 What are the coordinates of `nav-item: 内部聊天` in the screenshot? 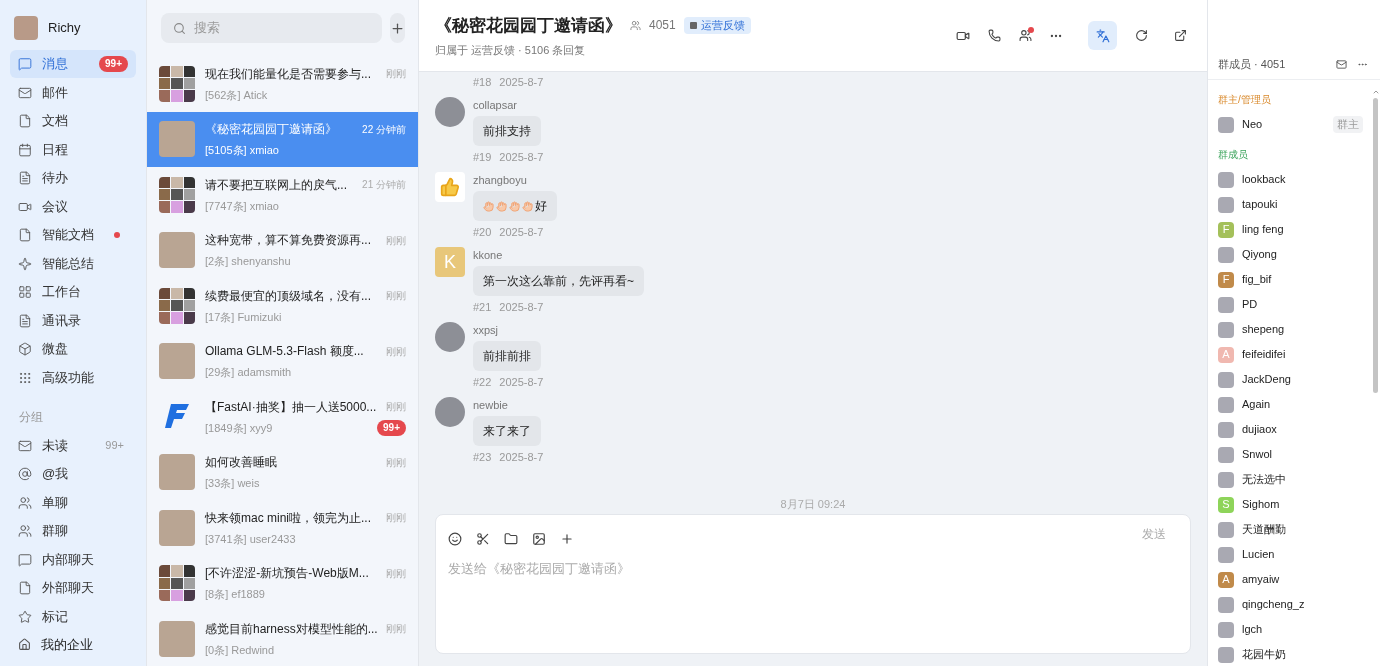 It's located at (73, 559).